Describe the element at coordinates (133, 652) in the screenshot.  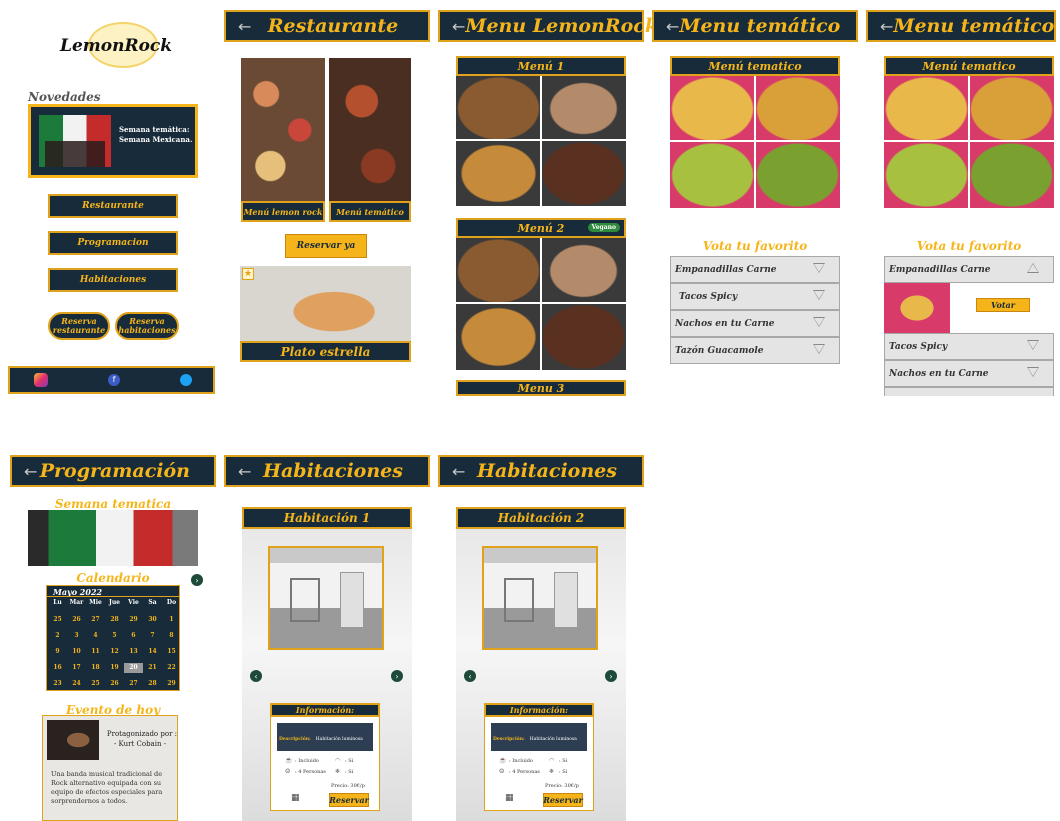
I see `calendar-day: 13` at that location.